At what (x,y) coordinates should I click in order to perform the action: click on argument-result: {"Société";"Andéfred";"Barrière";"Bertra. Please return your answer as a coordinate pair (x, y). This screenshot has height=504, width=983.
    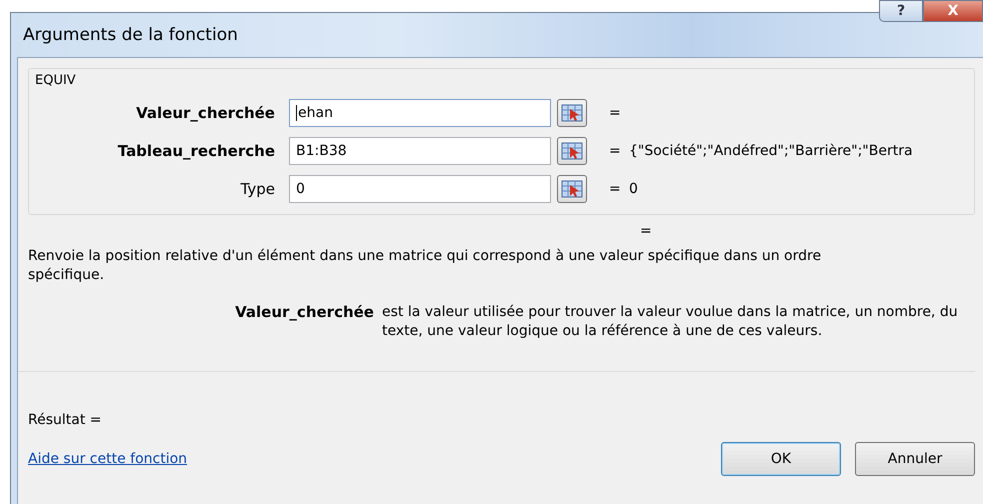
    Looking at the image, I should click on (771, 151).